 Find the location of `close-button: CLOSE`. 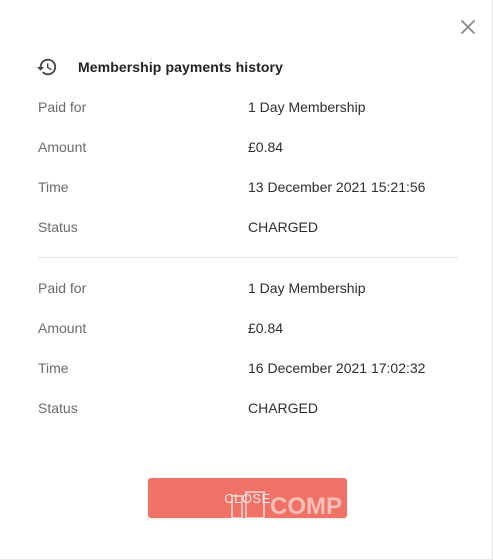

close-button: CLOSE is located at coordinates (247, 498).